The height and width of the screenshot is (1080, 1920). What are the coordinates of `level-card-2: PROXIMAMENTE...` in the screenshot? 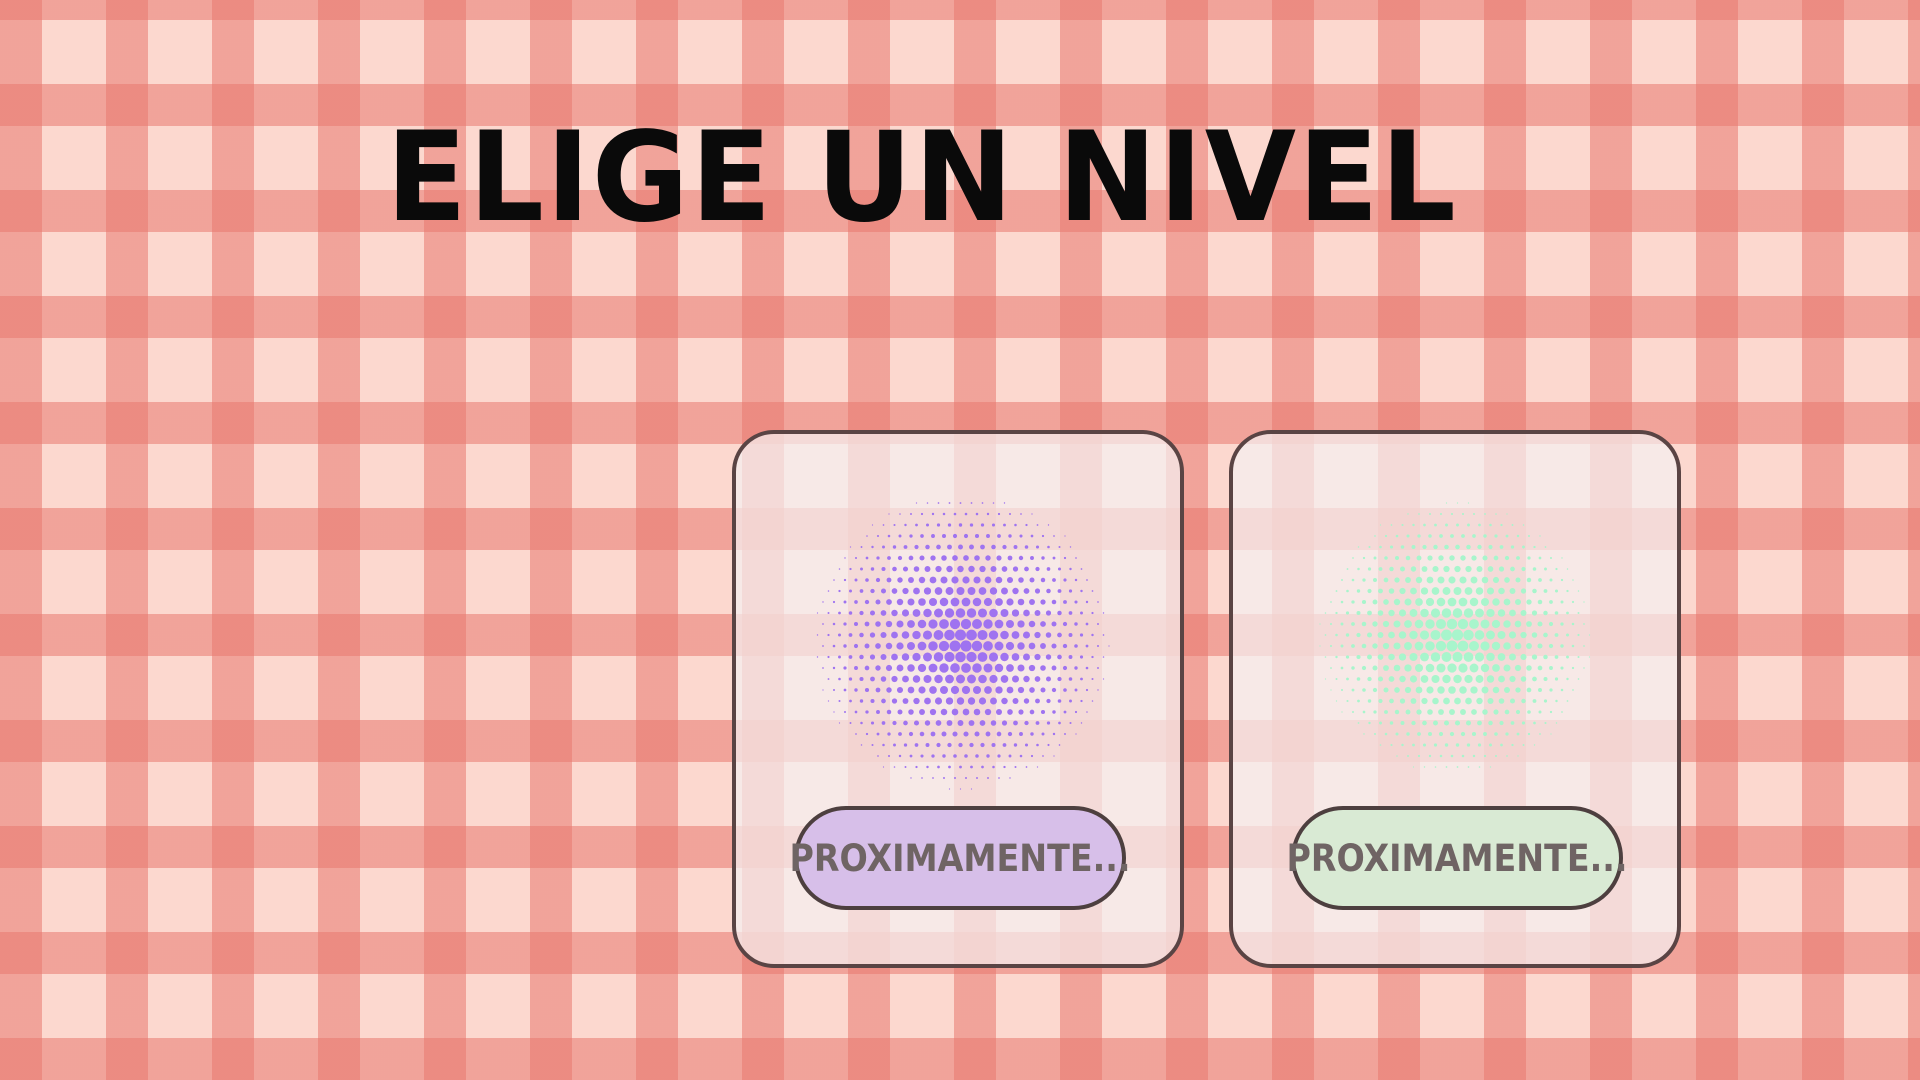 It's located at (1455, 699).